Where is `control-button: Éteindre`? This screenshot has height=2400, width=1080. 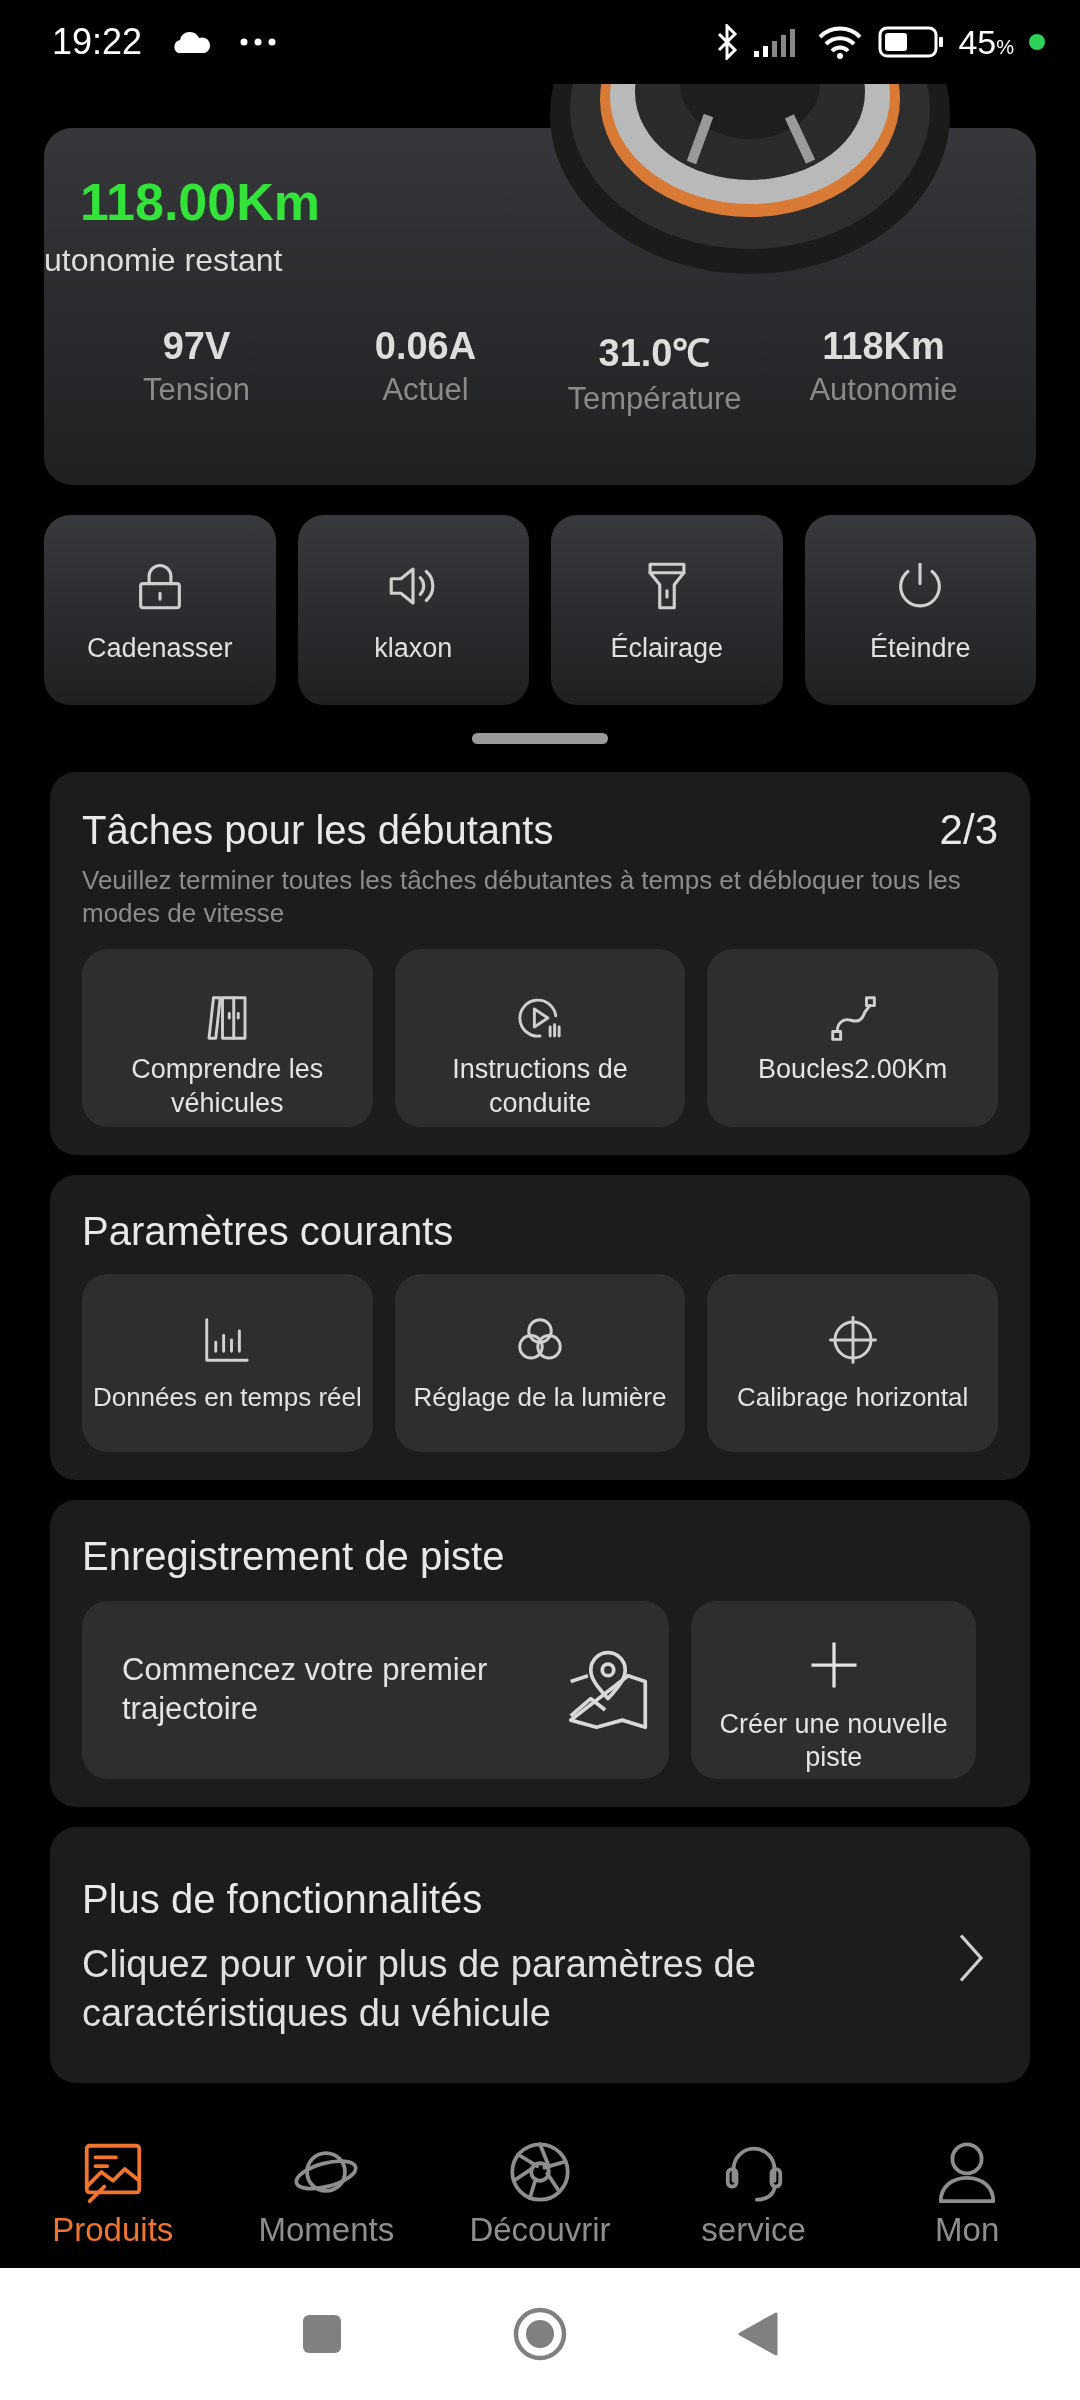
control-button: Éteindre is located at coordinates (920, 610).